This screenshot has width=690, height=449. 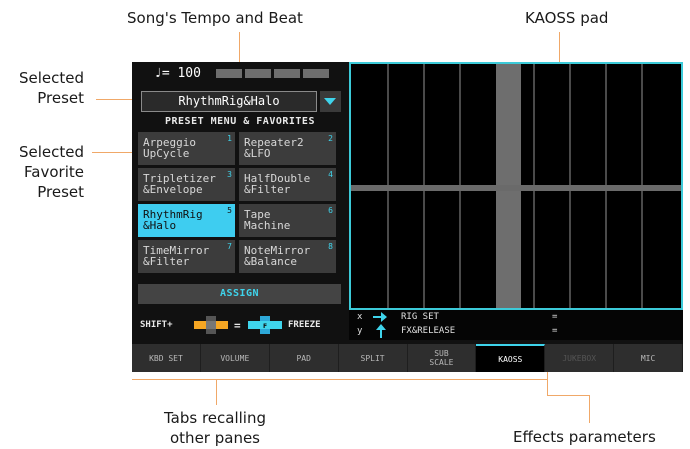 I want to click on tab-label-line1: MIC, so click(x=648, y=358).